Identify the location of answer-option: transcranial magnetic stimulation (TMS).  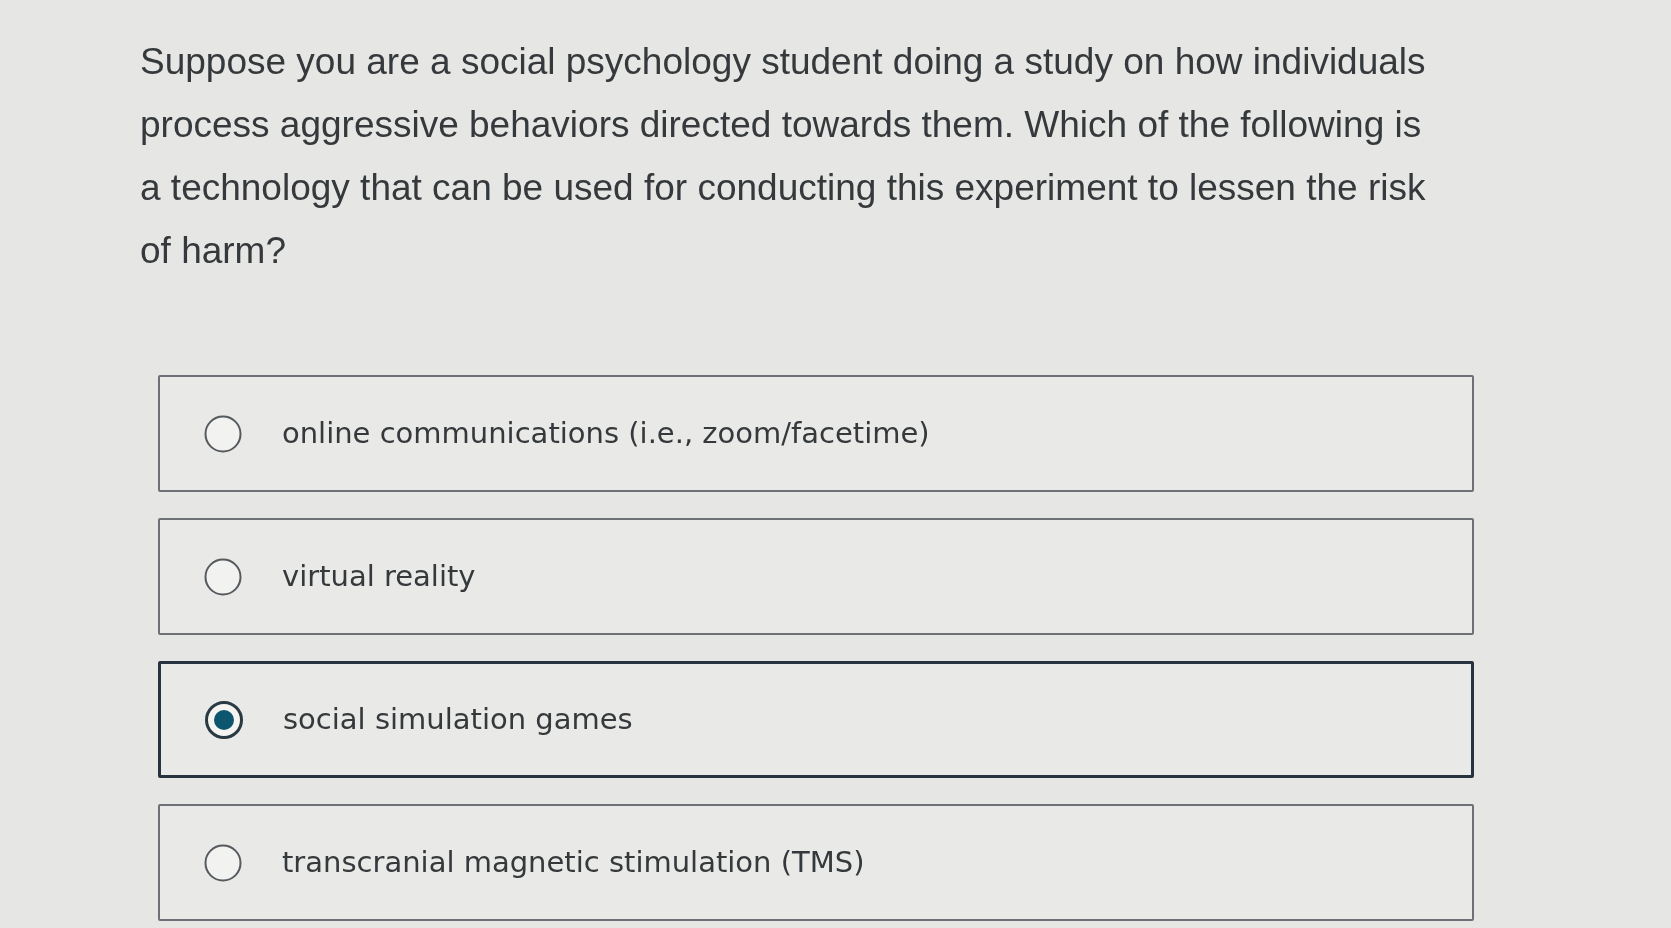
(816, 862).